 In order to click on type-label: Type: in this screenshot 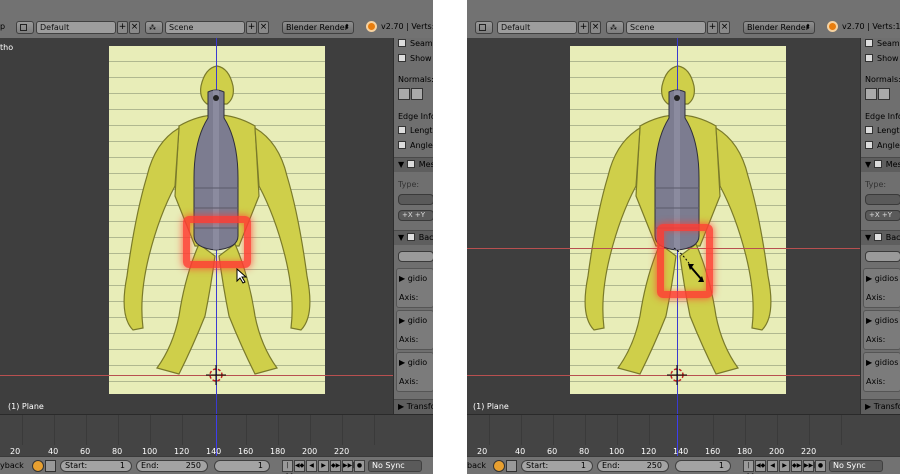, I will do `click(409, 184)`.